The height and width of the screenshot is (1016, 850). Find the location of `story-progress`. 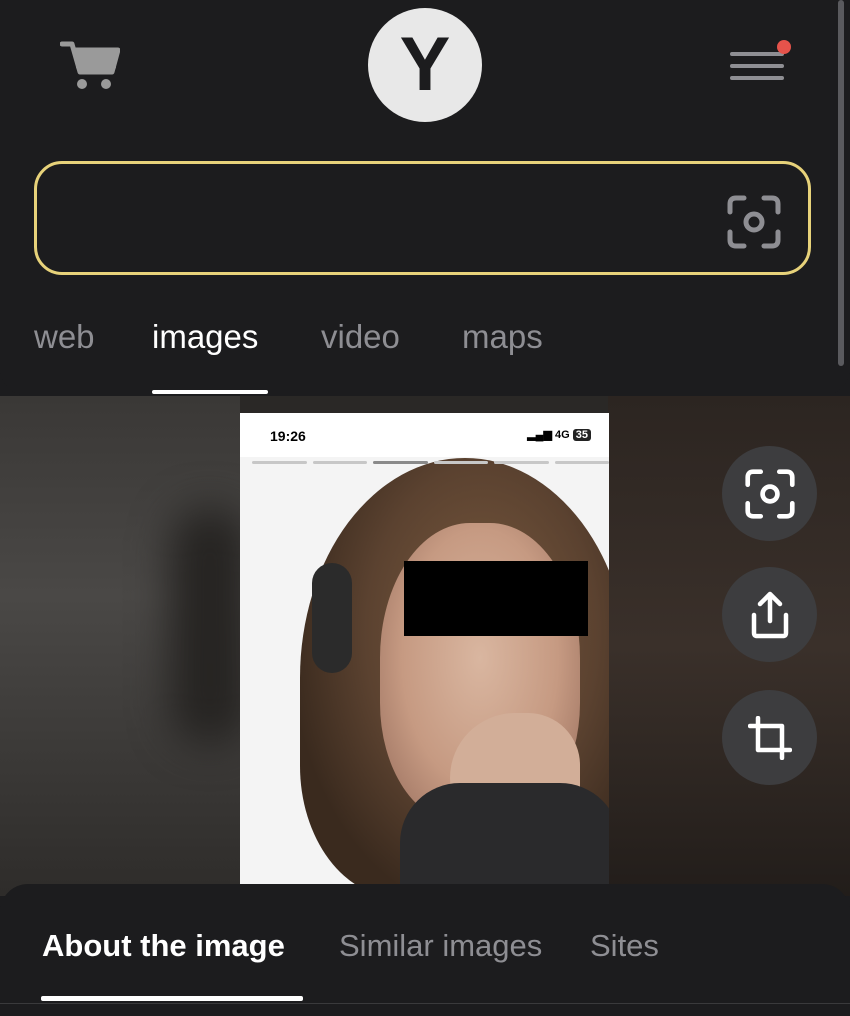

story-progress is located at coordinates (430, 462).